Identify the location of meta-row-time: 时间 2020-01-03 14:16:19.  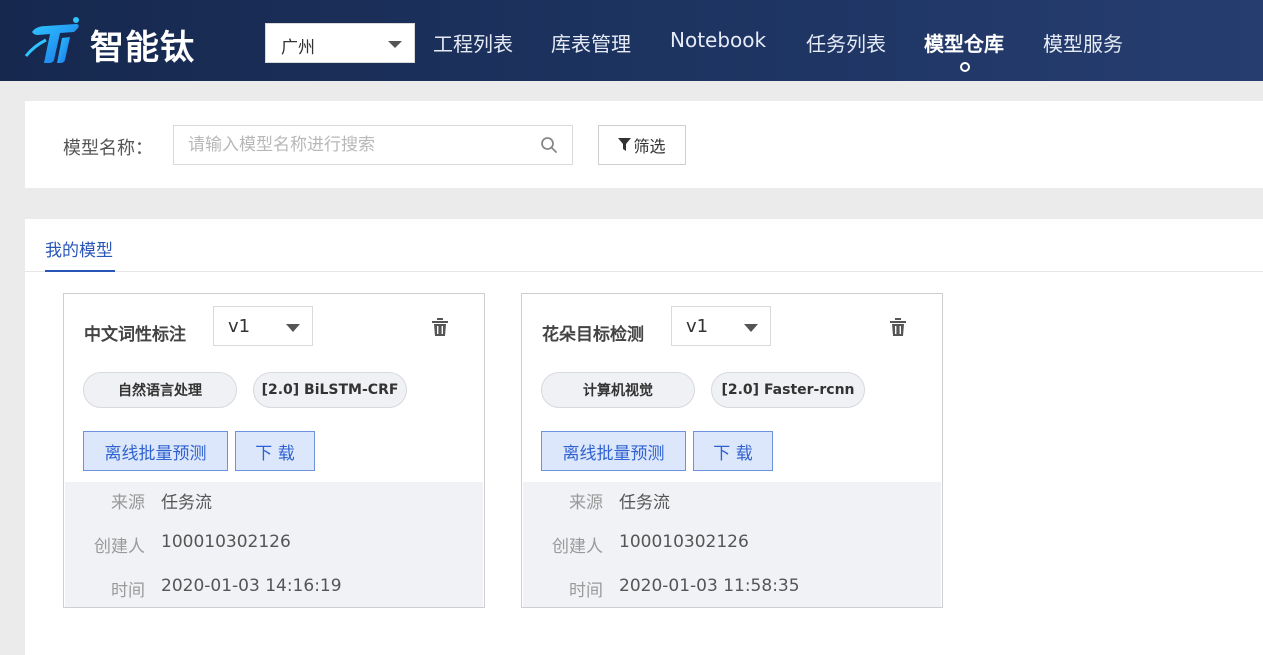
(274, 591).